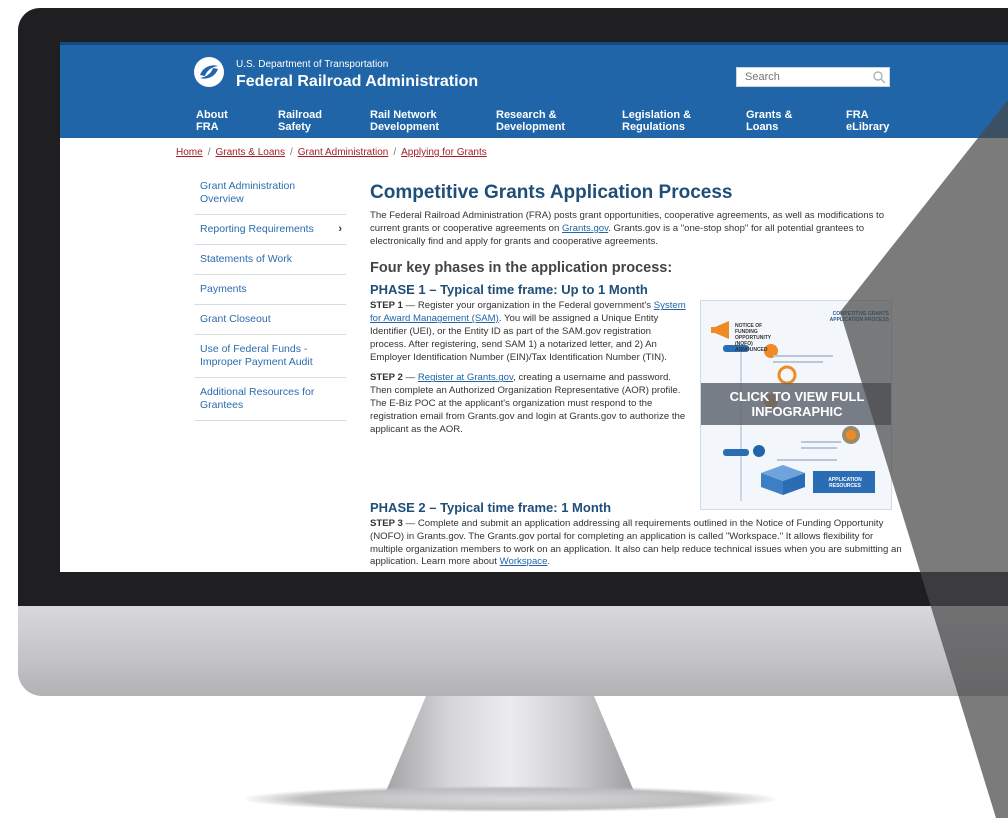  Describe the element at coordinates (769, 121) in the screenshot. I see `nav-grants-loans: Grants & Loans` at that location.